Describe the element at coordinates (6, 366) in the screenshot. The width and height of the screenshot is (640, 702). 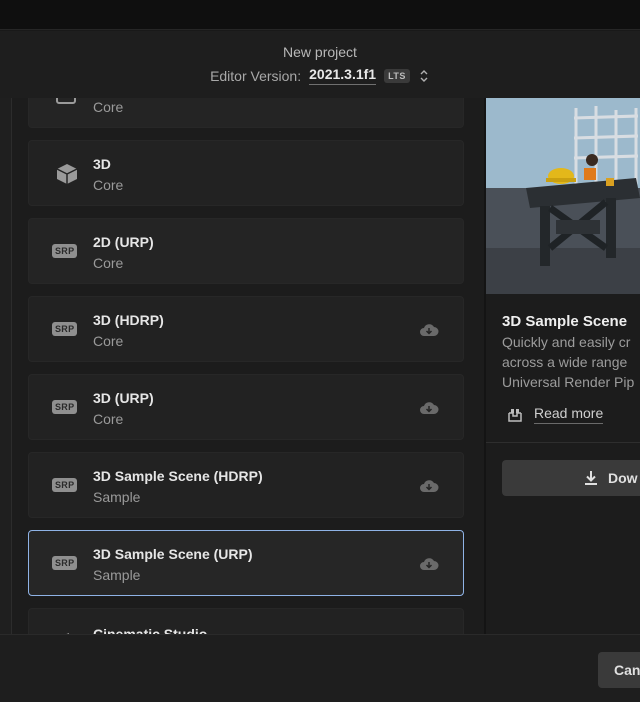
I see `left-sidebar-edge` at that location.